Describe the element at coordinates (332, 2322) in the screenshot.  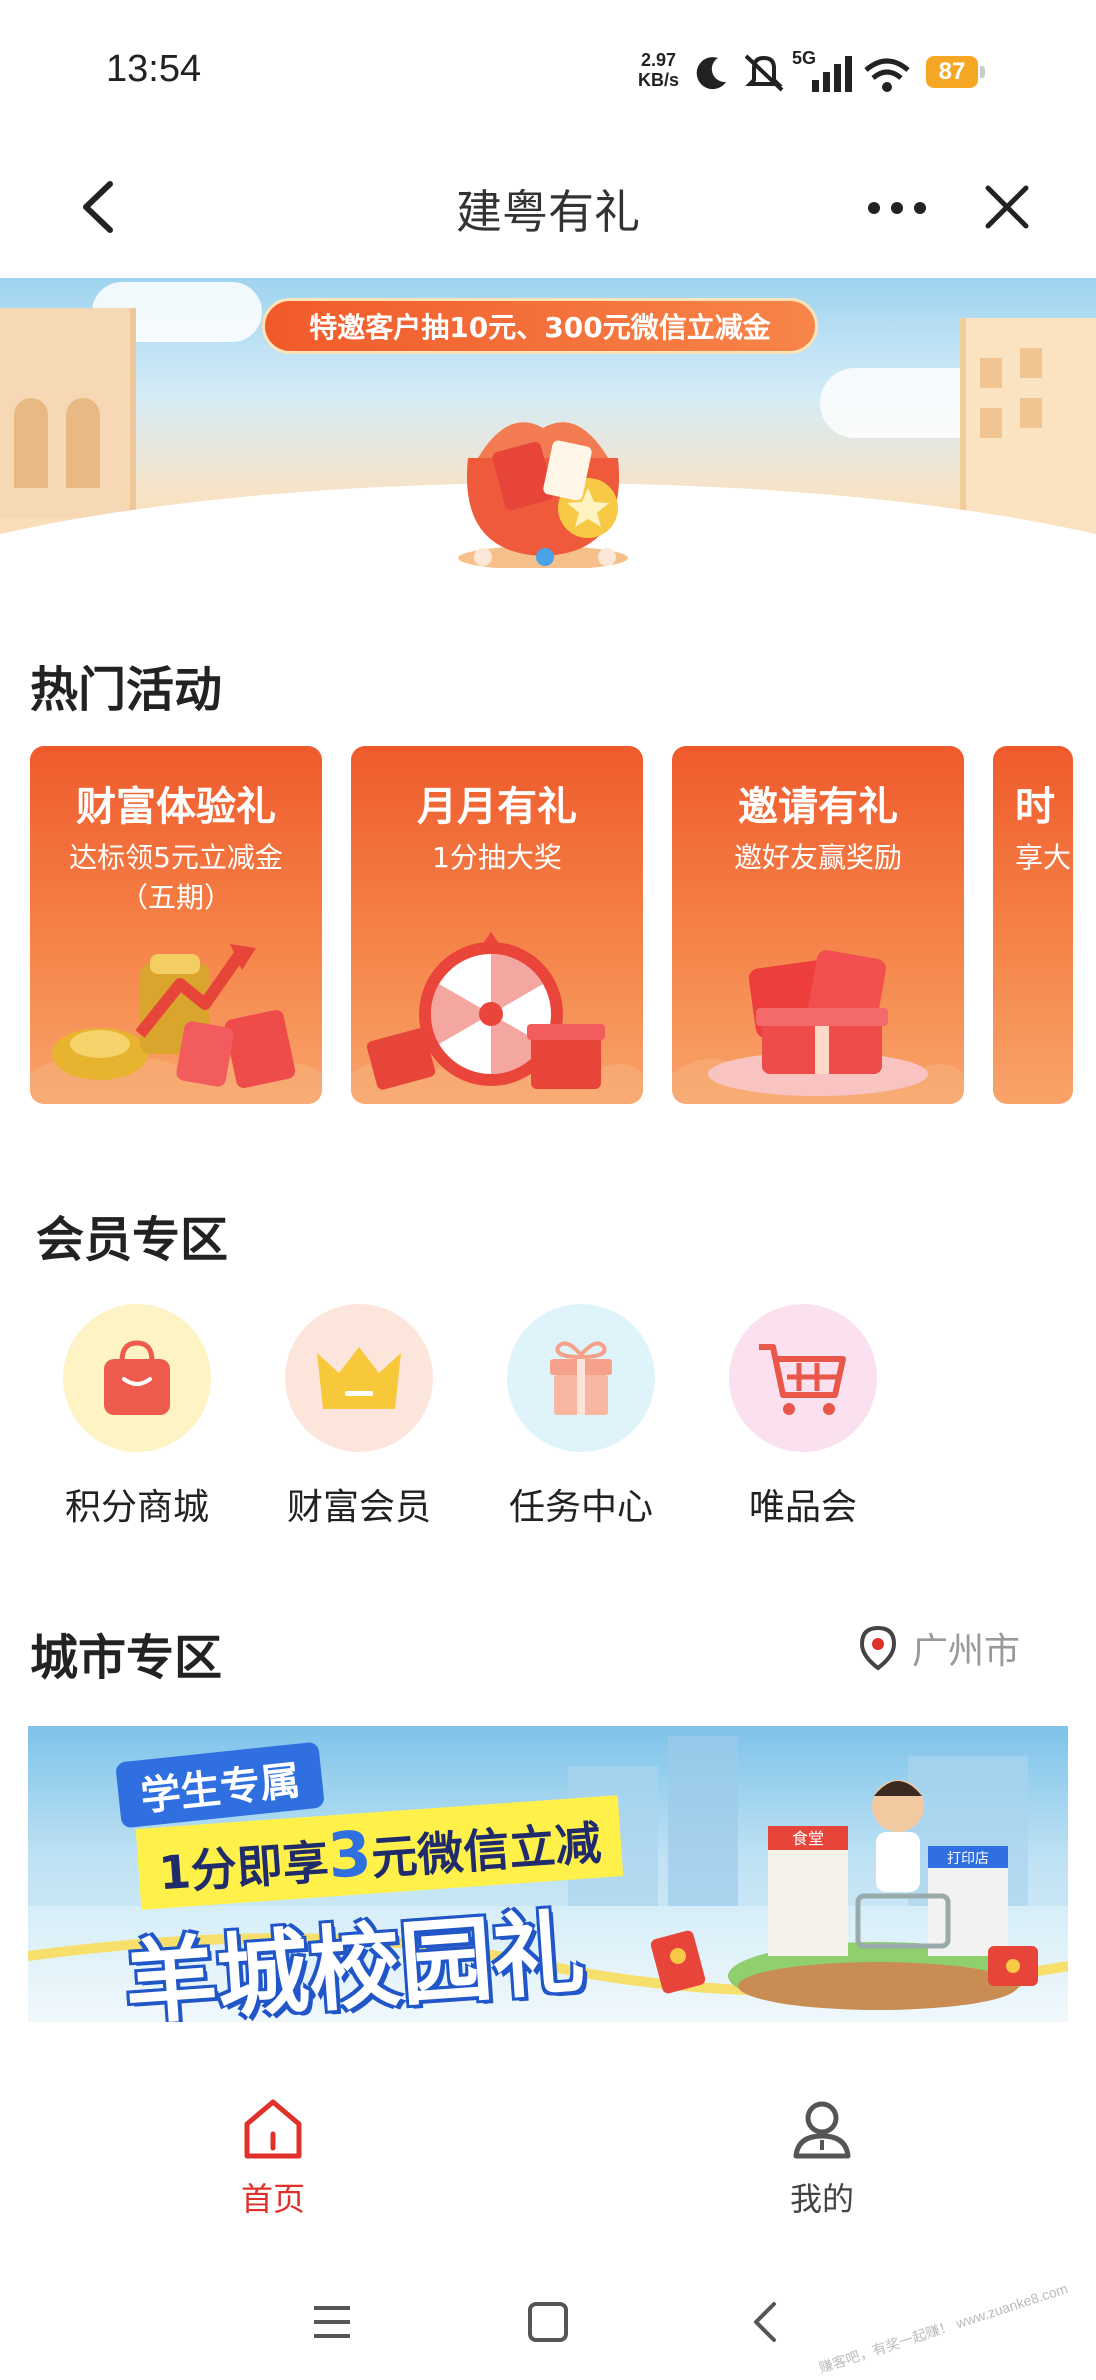
I see `menu-icon` at that location.